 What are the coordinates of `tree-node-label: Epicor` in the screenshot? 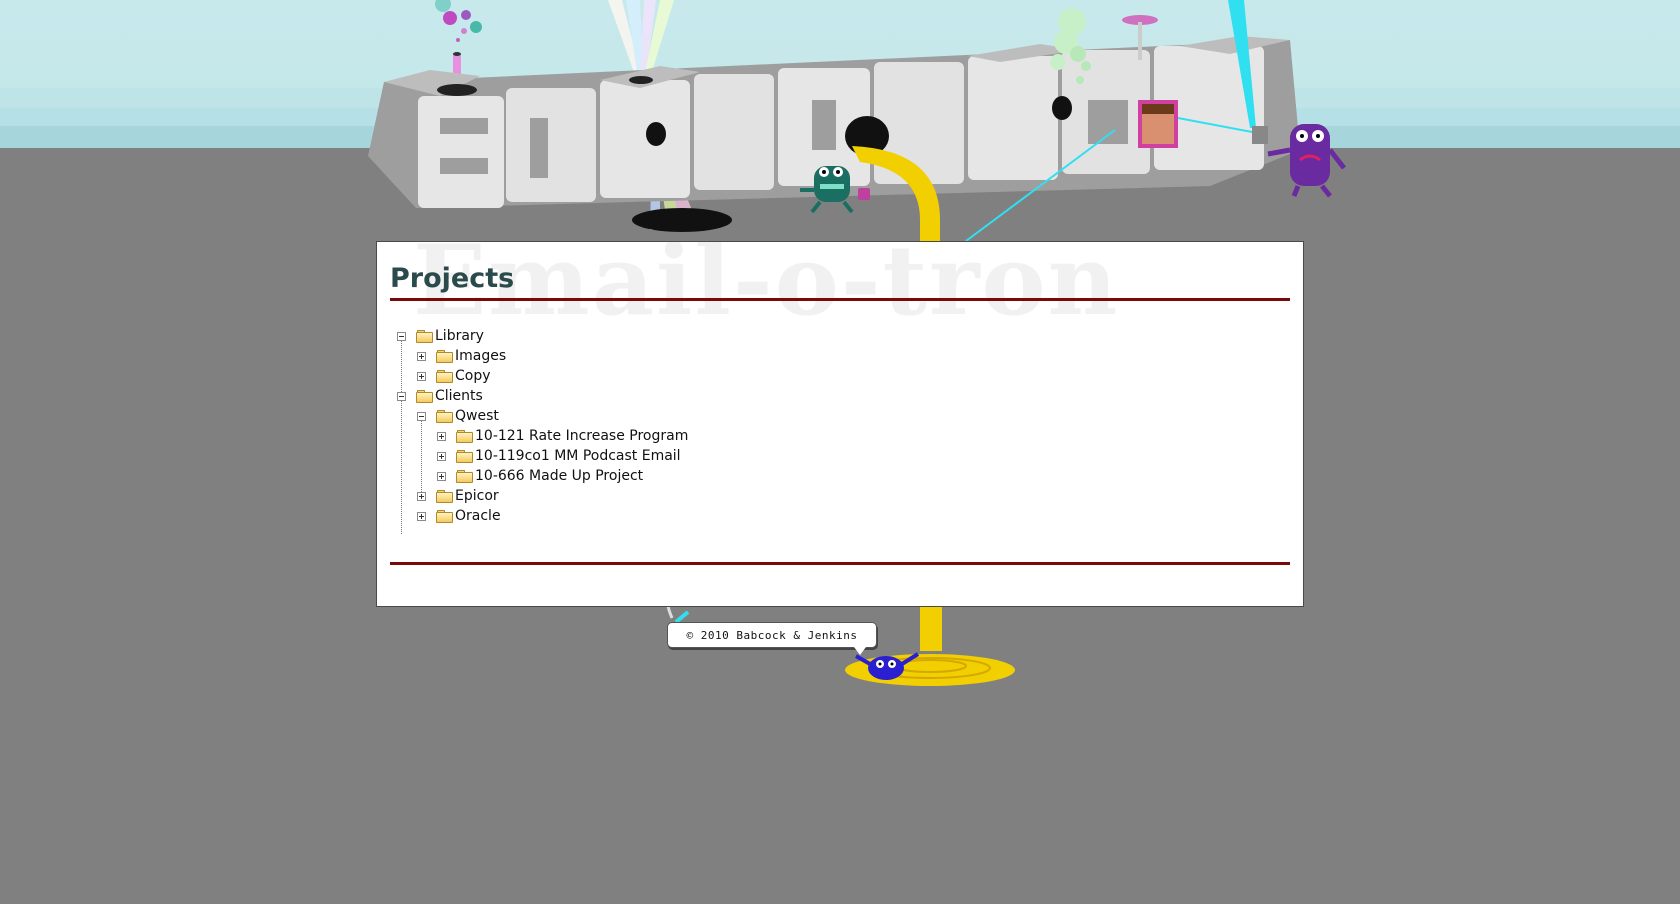 It's located at (477, 496).